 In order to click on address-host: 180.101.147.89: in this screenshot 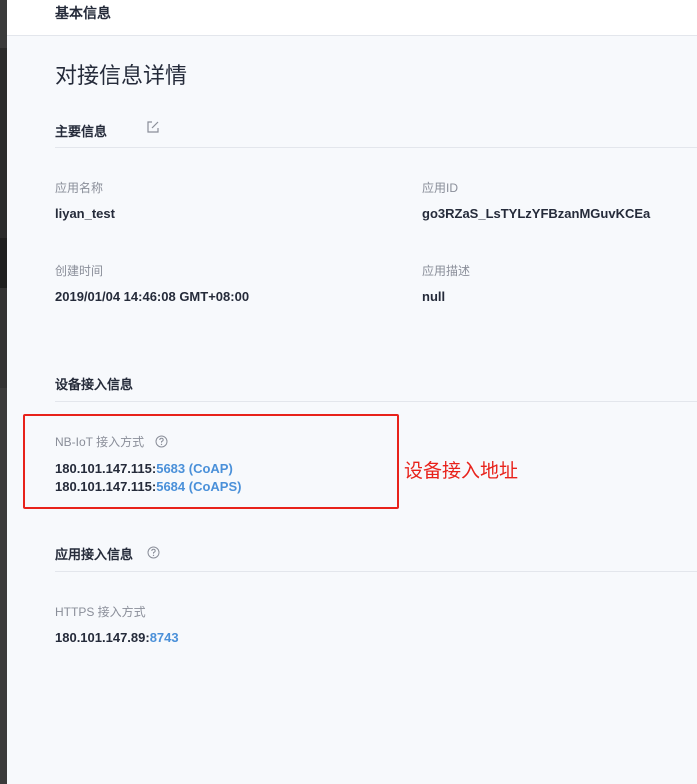, I will do `click(102, 637)`.